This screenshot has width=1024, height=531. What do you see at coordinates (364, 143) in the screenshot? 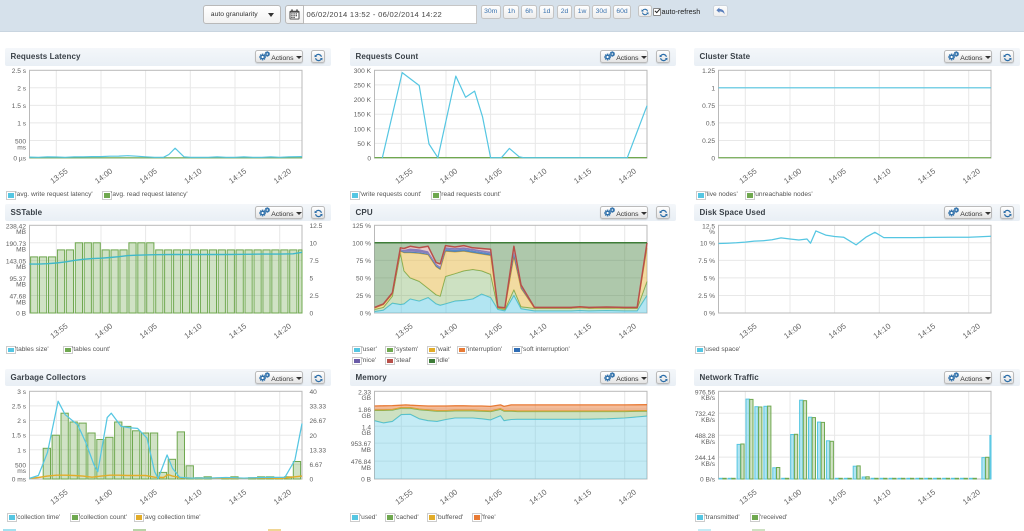
I see `svg-text: 50 K` at bounding box center [364, 143].